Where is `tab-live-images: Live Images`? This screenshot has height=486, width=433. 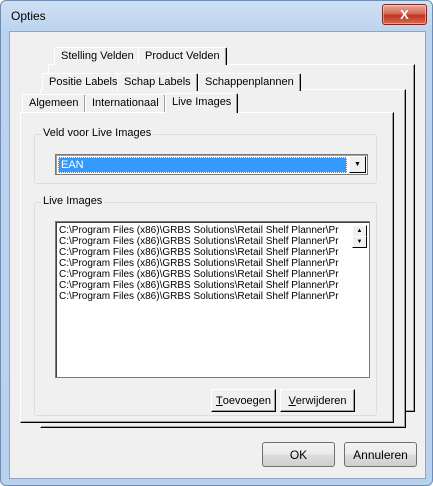 tab-live-images: Live Images is located at coordinates (202, 103).